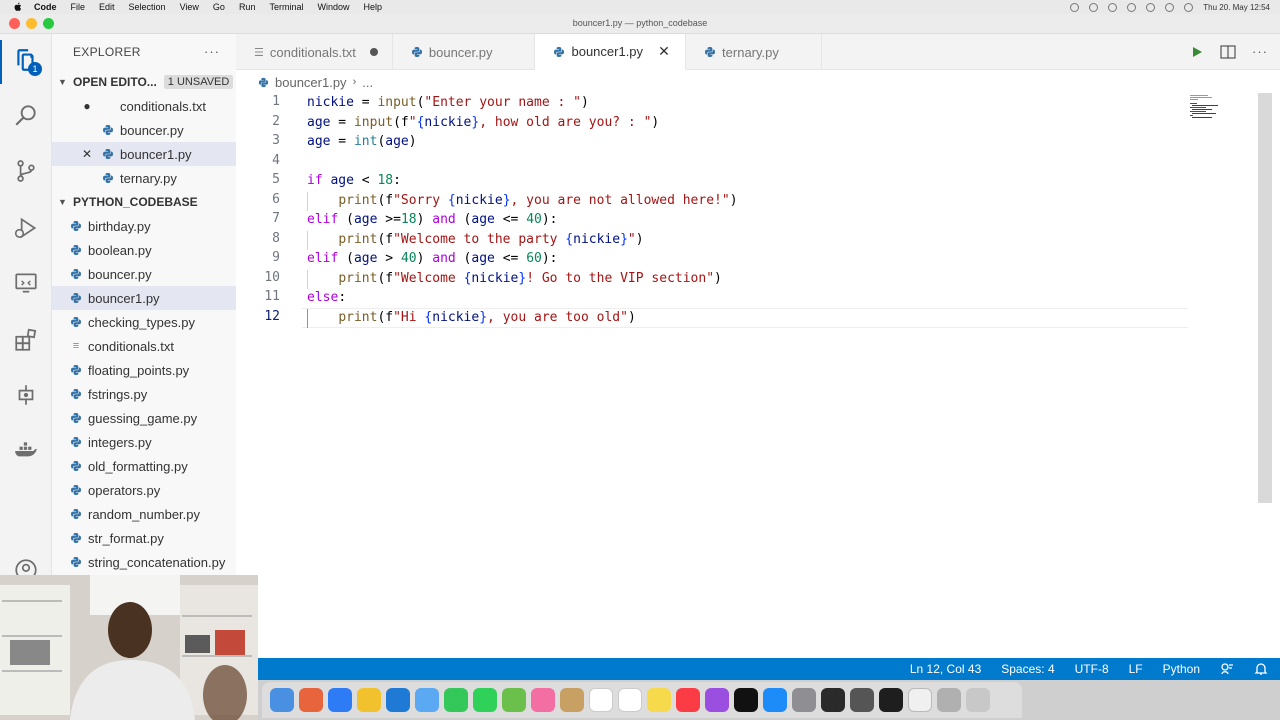  What do you see at coordinates (144, 154) in the screenshot?
I see `open-editor-bouncer1-py: ✕ bouncer1.py` at bounding box center [144, 154].